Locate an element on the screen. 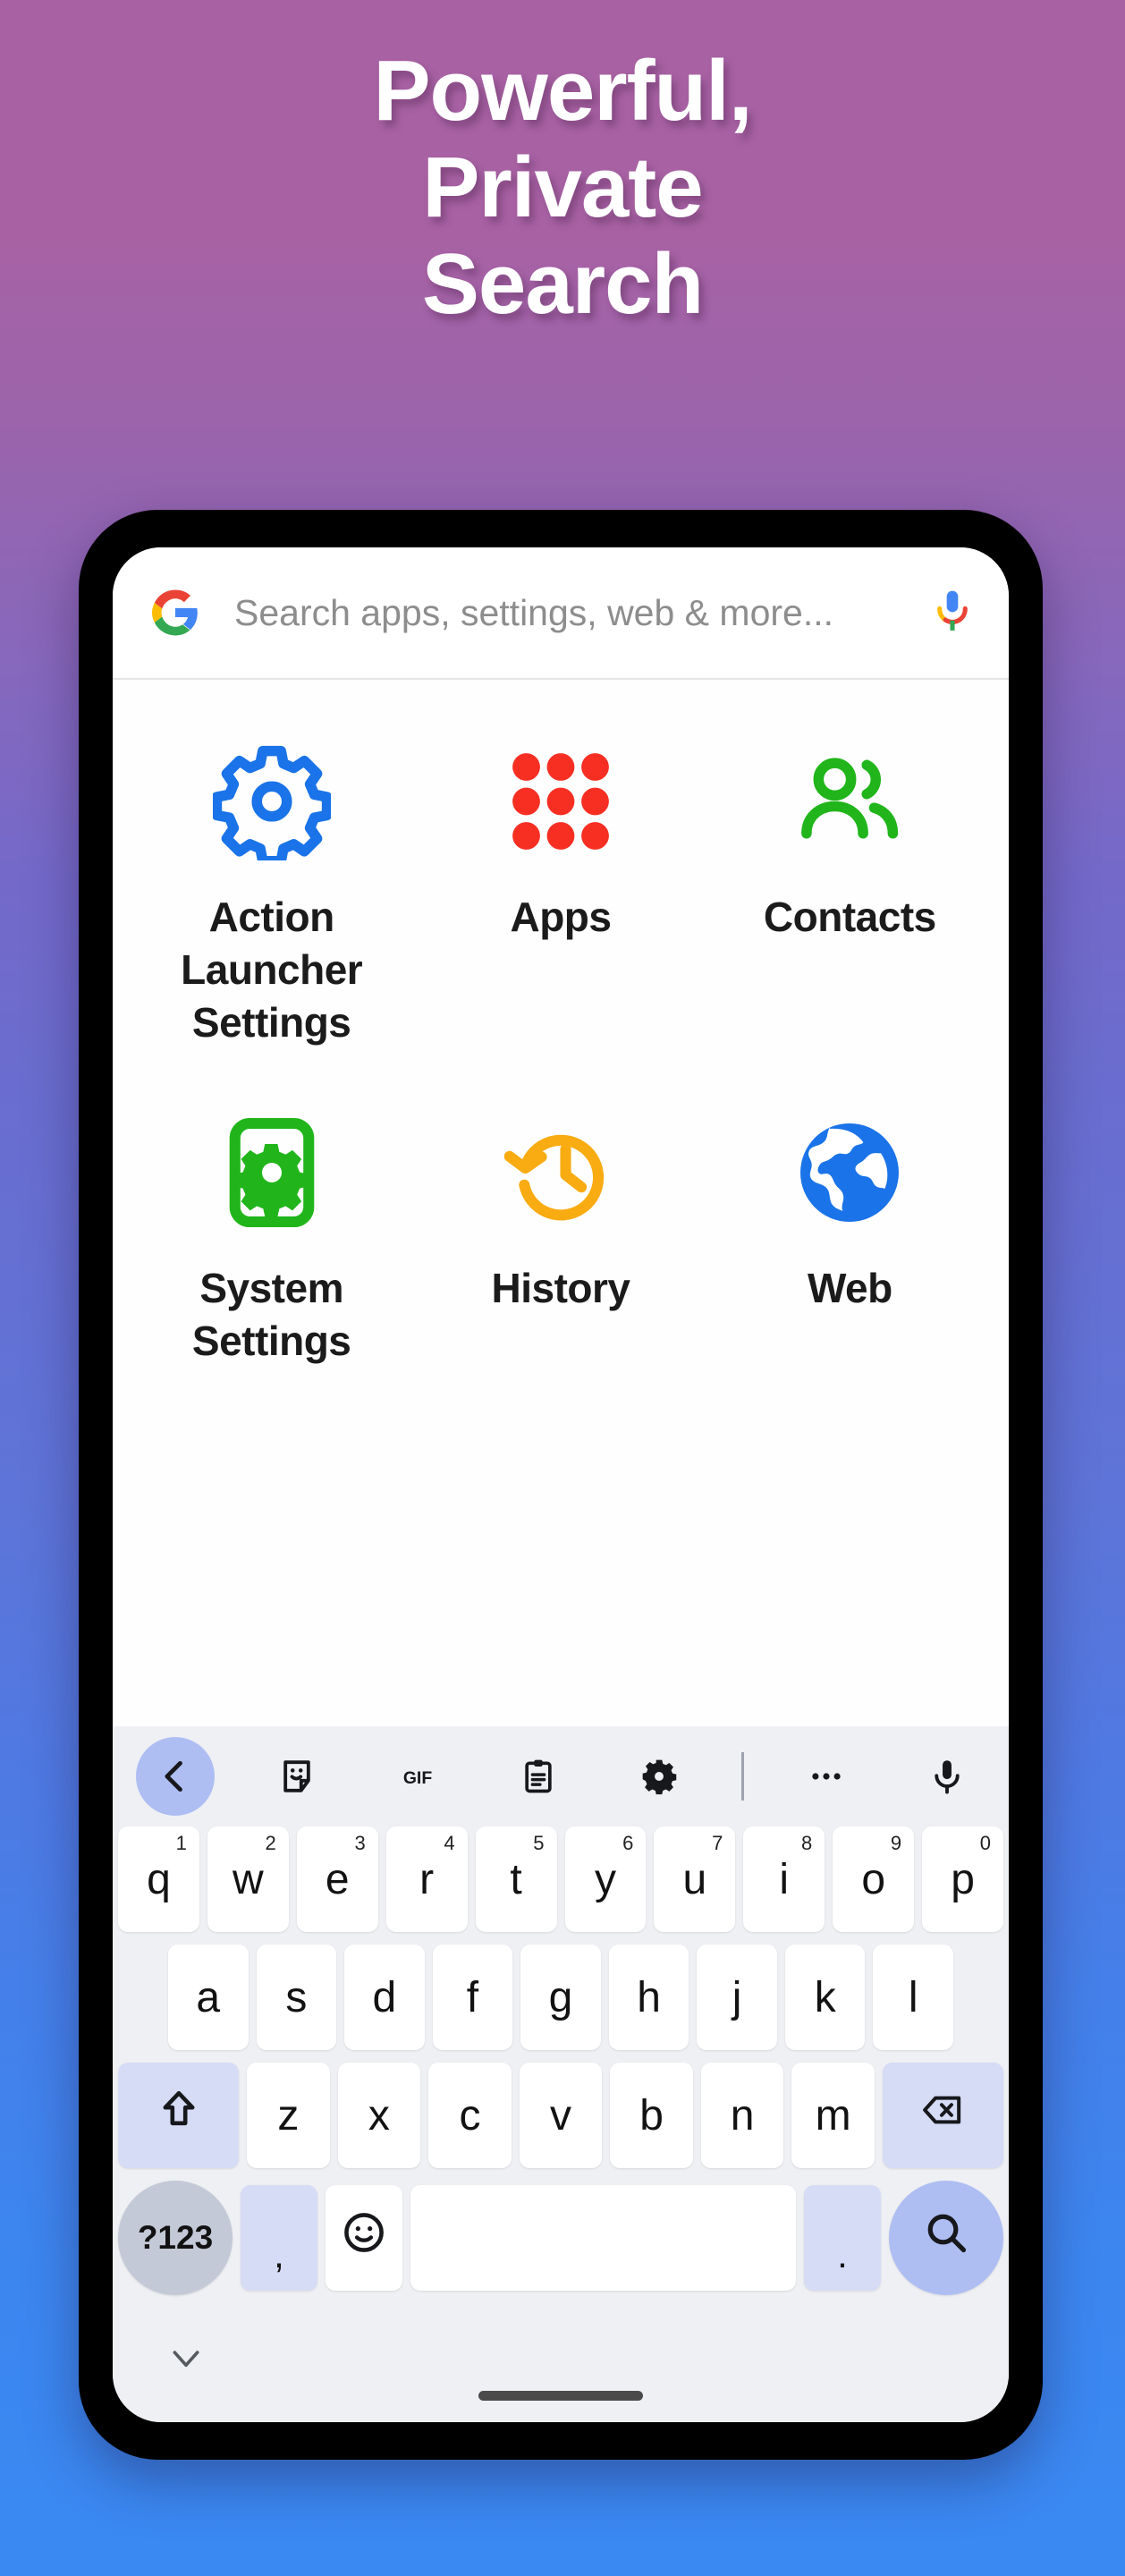  key-label: f is located at coordinates (473, 1997).